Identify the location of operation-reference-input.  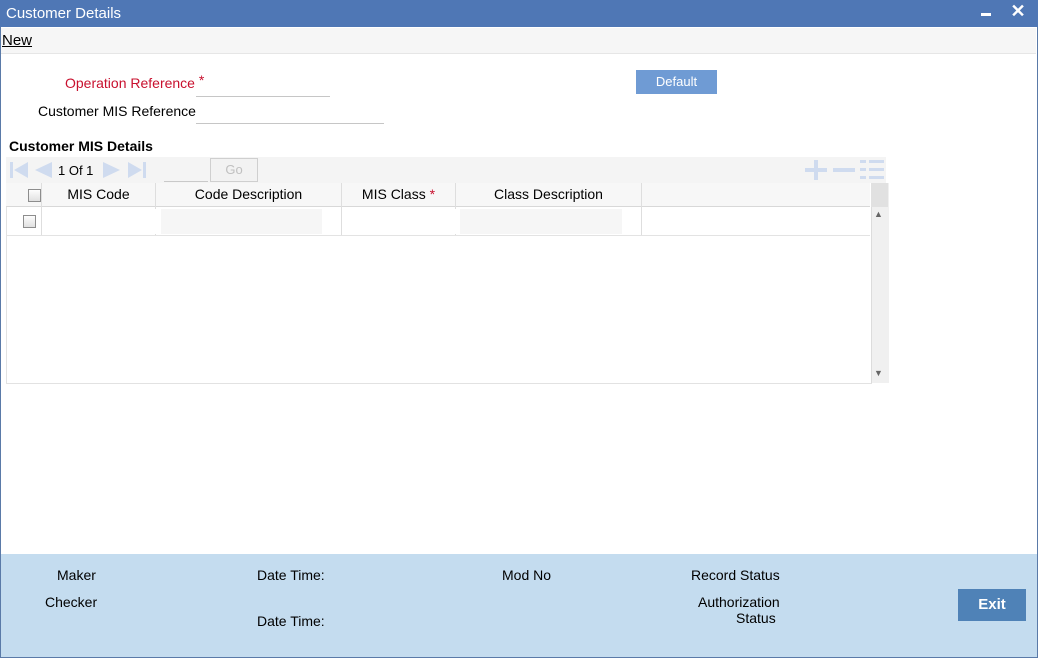
(263, 87).